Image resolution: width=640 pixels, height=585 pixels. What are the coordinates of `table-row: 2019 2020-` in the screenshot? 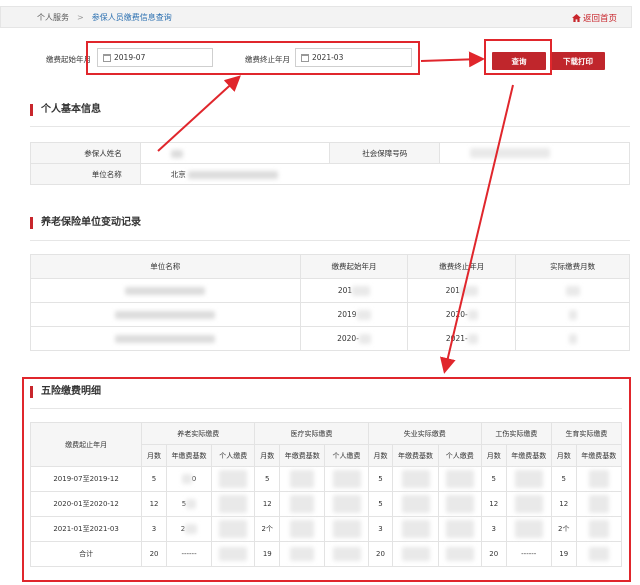 It's located at (330, 315).